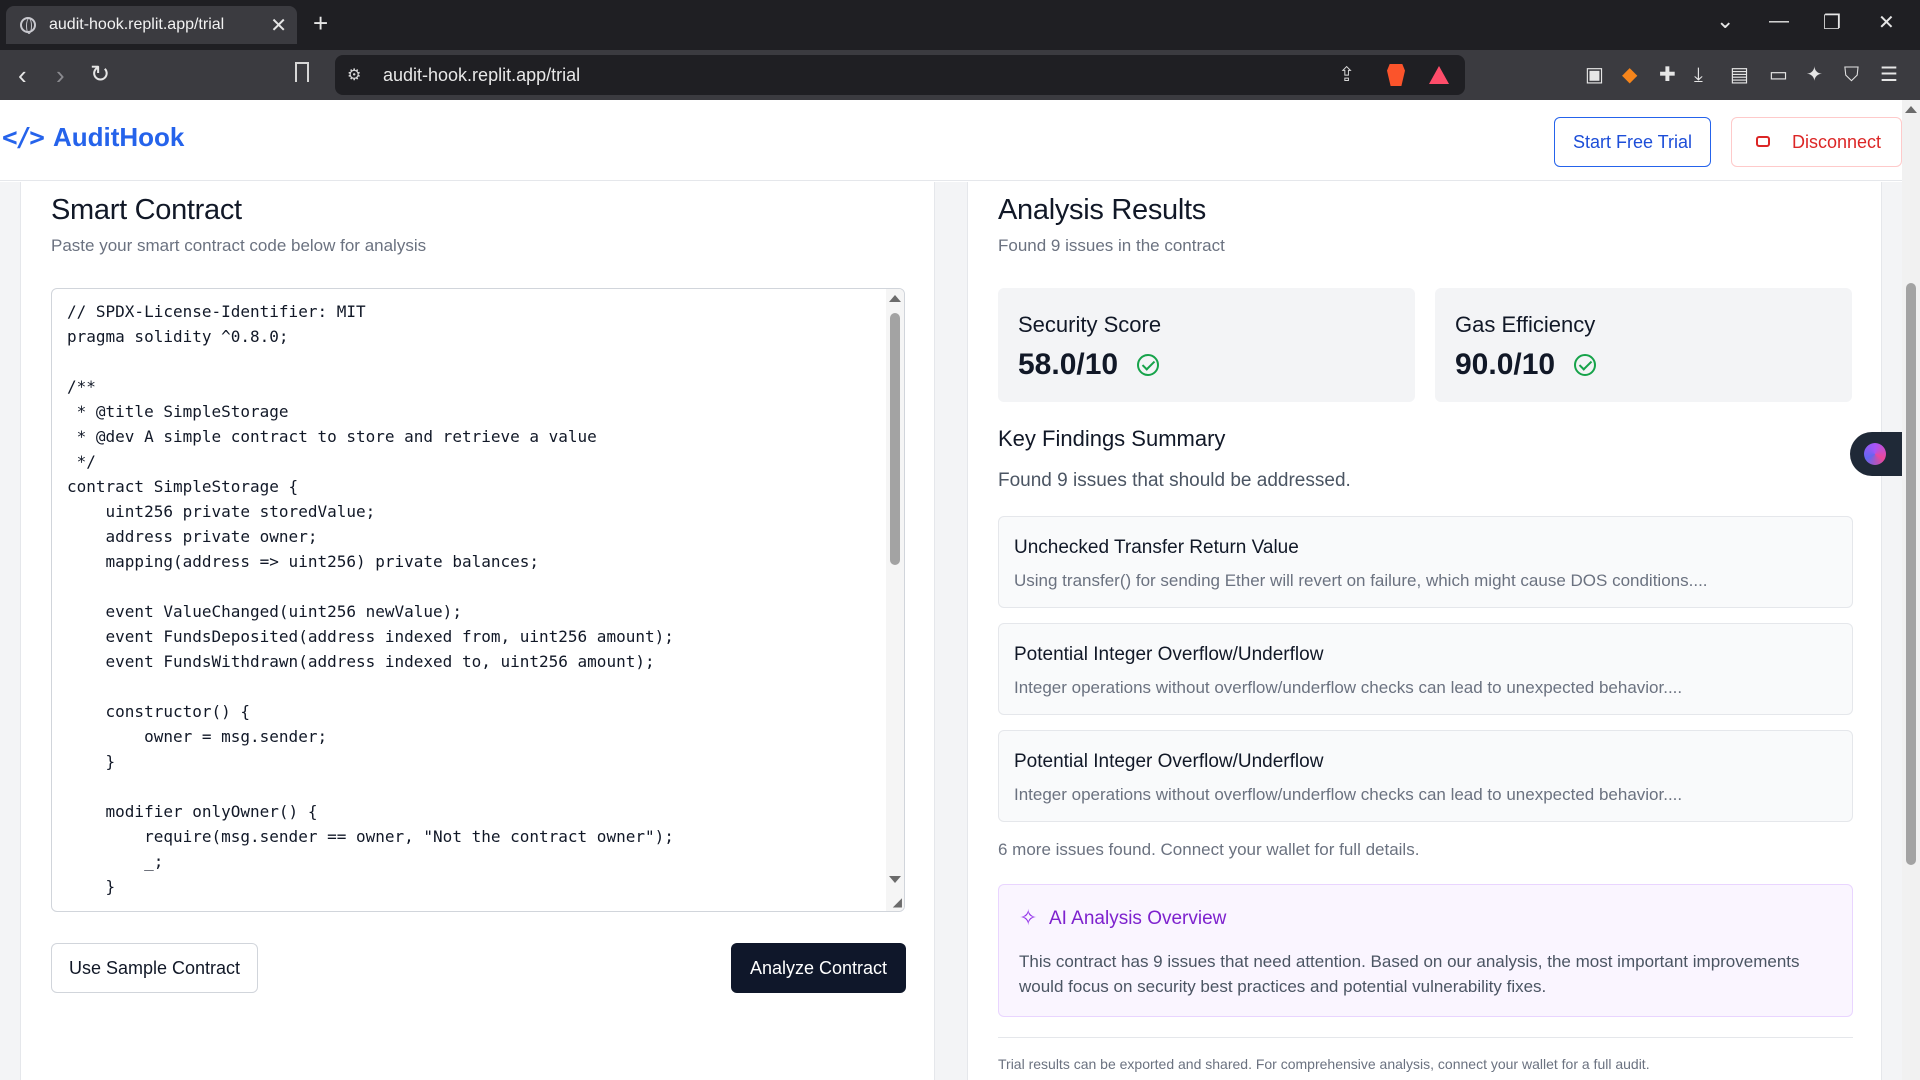 This screenshot has height=1080, width=1920. What do you see at coordinates (1346, 74) in the screenshot?
I see `share-icon: ⇪` at bounding box center [1346, 74].